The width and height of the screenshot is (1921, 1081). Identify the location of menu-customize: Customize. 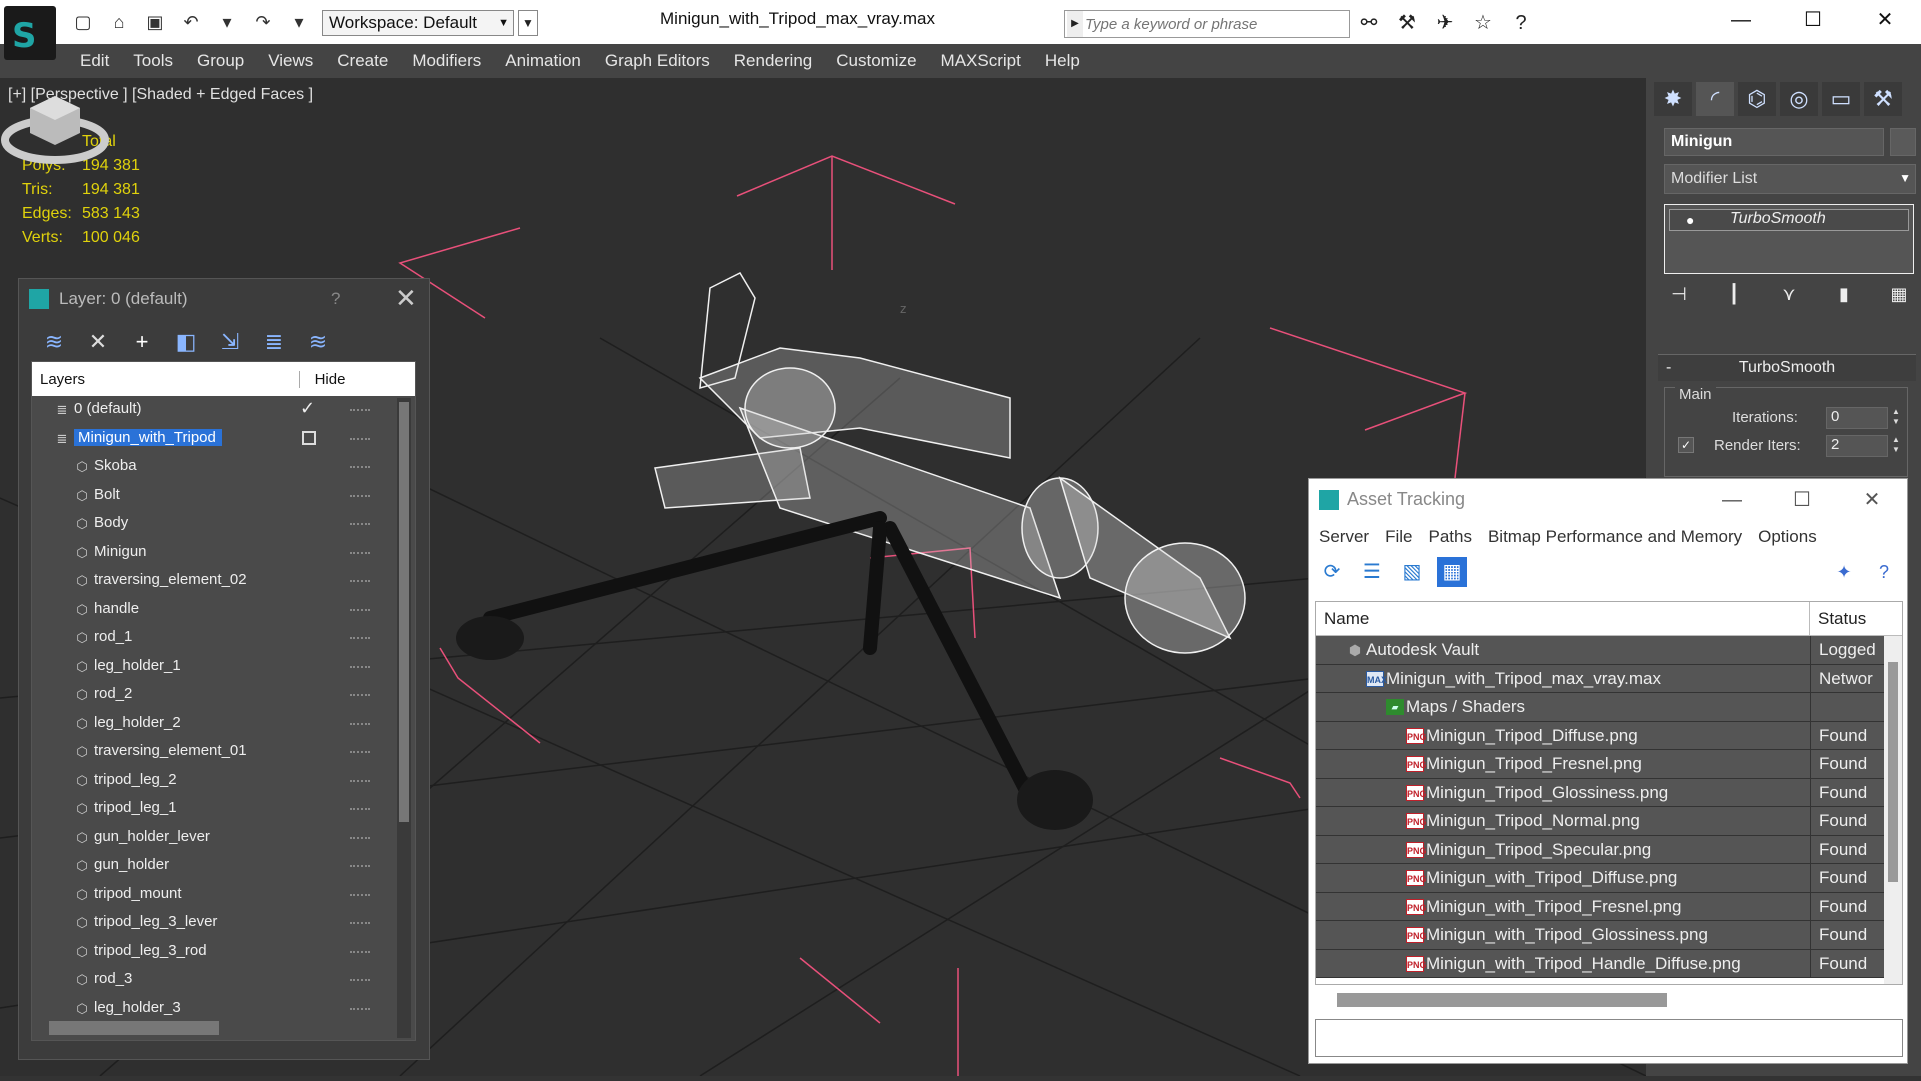
(876, 61).